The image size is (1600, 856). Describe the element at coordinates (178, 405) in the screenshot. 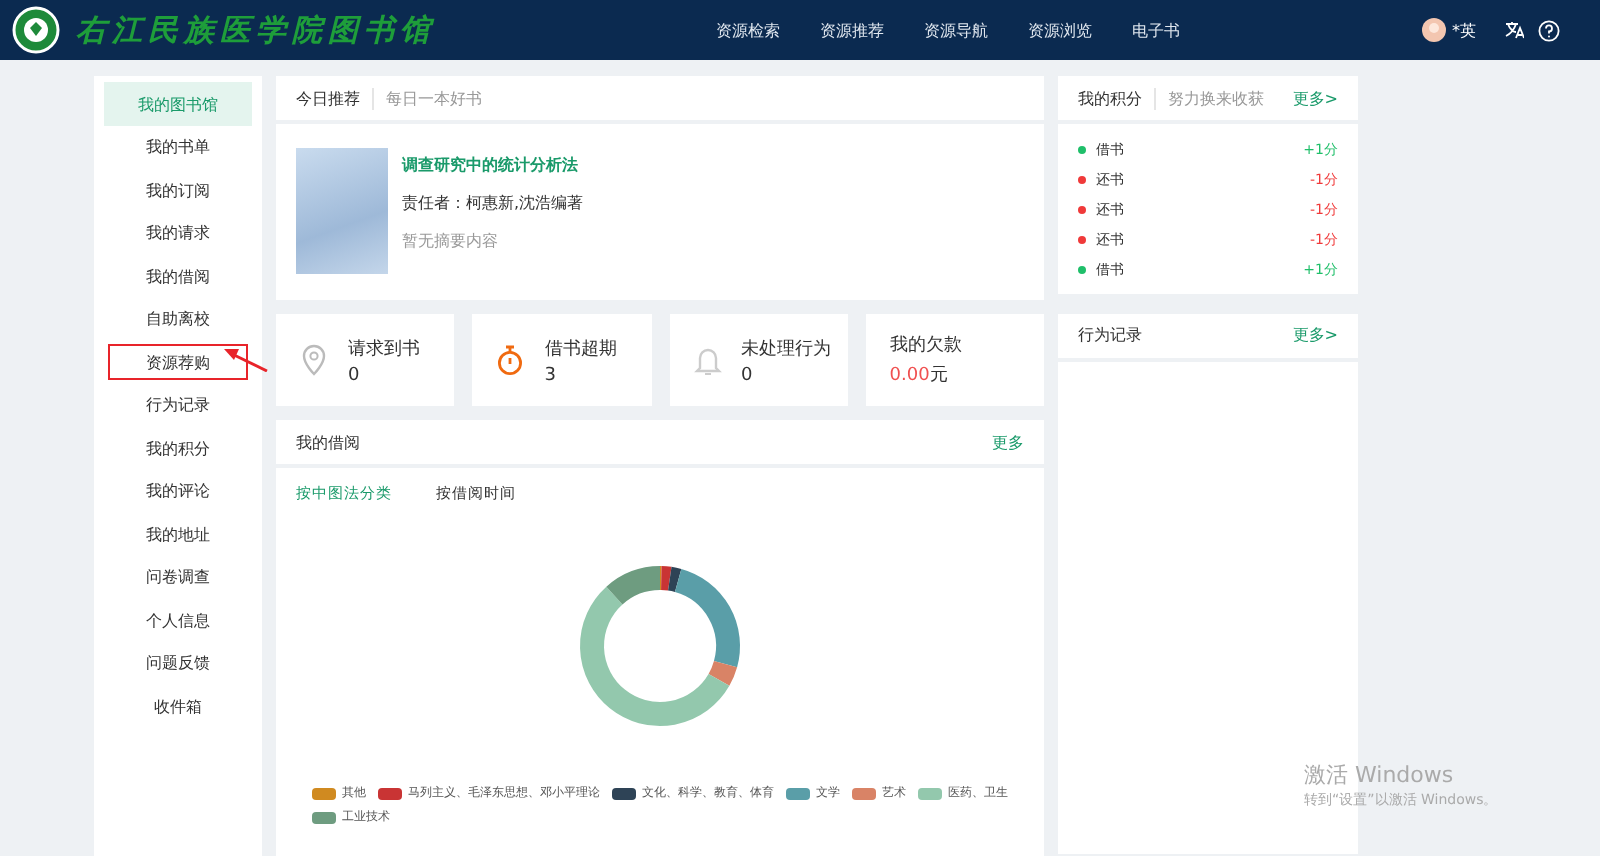

I see `sidebar-item: 行为记录` at that location.